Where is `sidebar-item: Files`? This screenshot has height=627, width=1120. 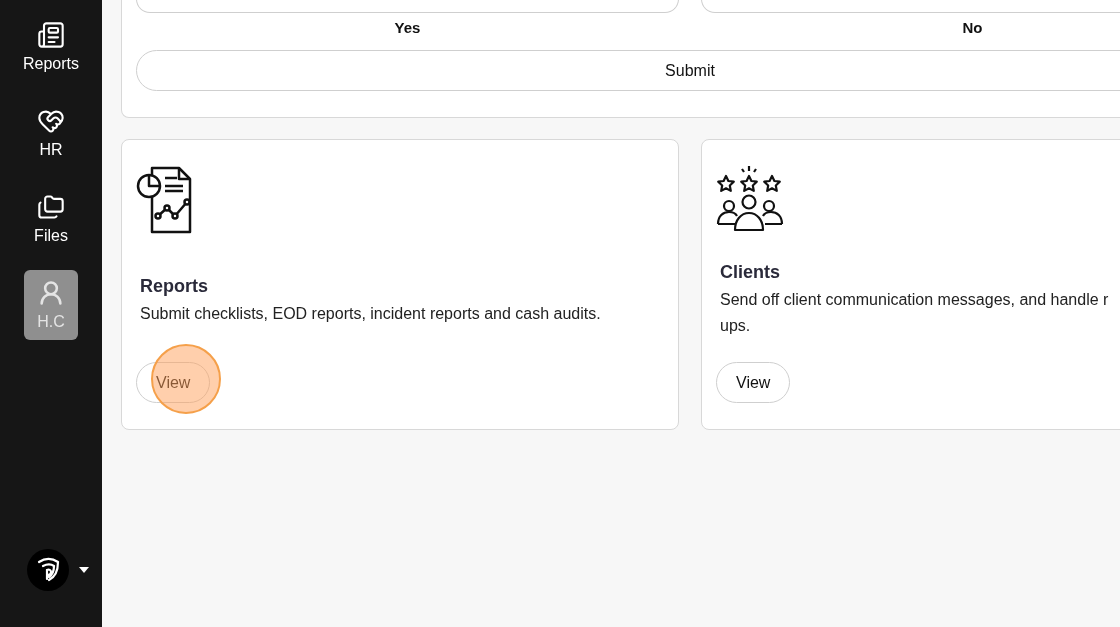
sidebar-item: Files is located at coordinates (51, 219).